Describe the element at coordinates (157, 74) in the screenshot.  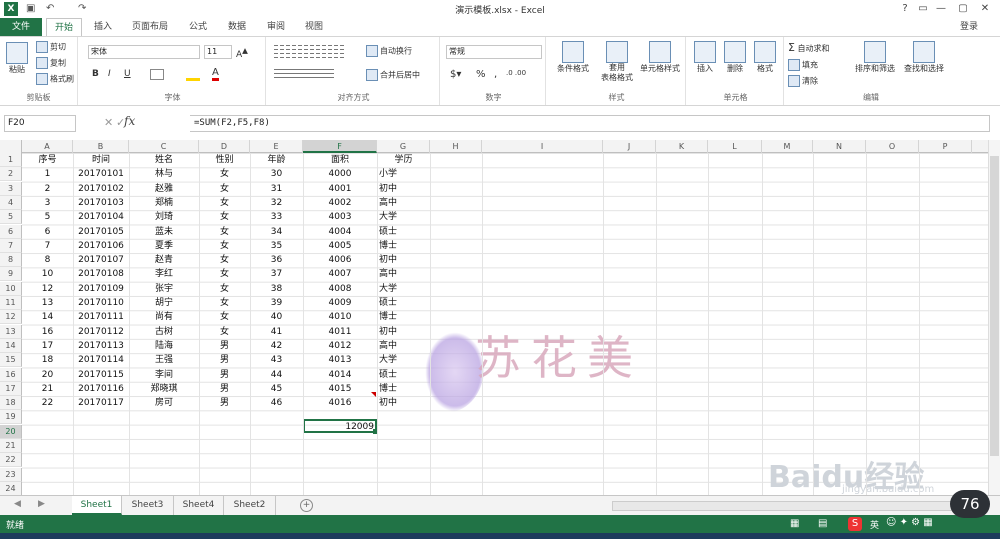
I see `borders-icon` at that location.